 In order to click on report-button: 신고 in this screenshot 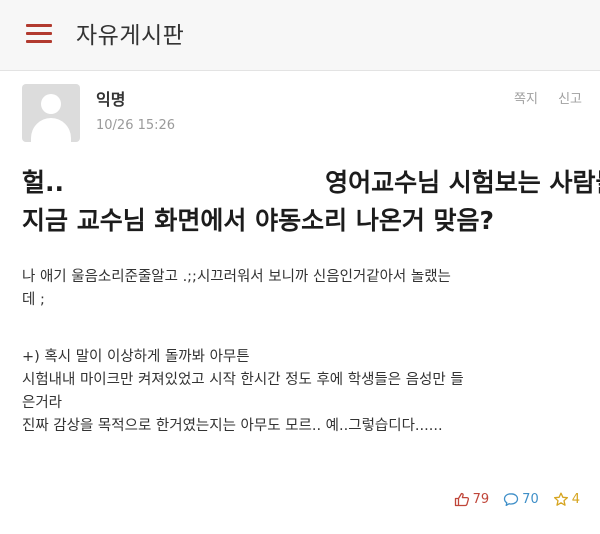, I will do `click(570, 99)`.